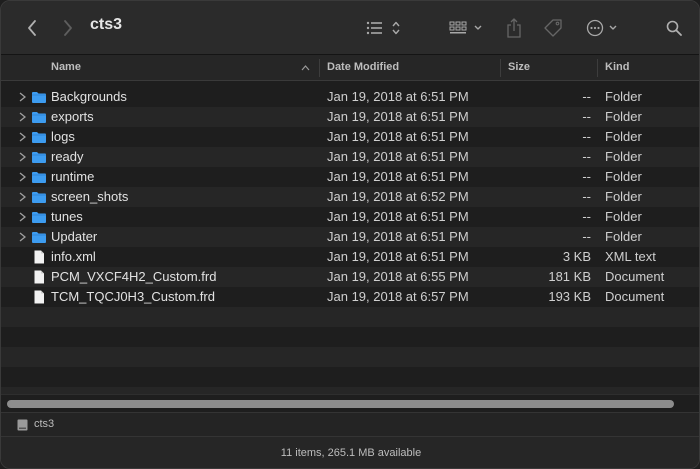 The height and width of the screenshot is (469, 700). I want to click on tag-icon, so click(553, 28).